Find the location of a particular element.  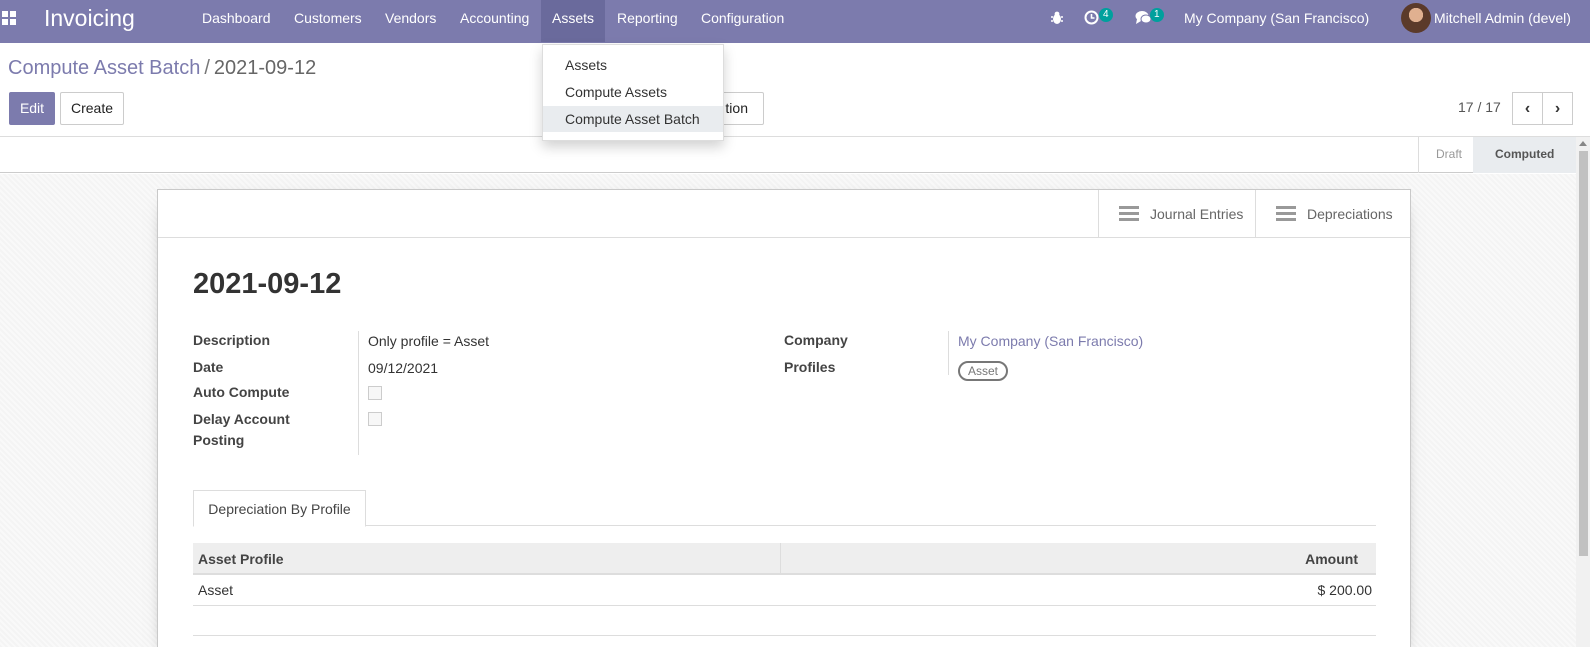

menu-vendors: Vendors is located at coordinates (410, 21).